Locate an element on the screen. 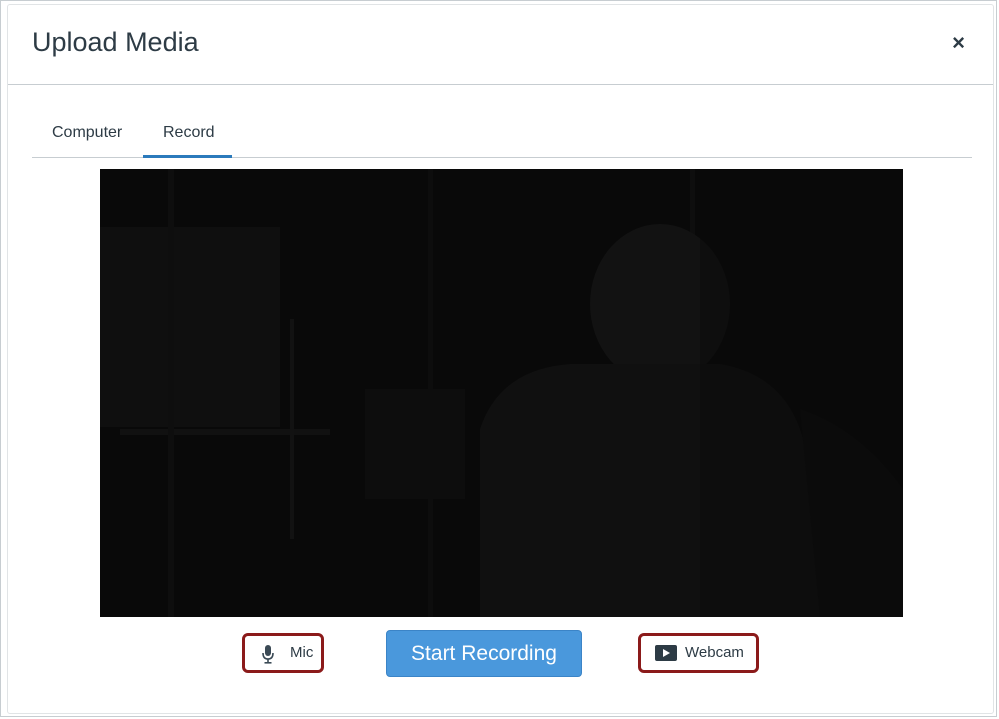 Image resolution: width=999 pixels, height=719 pixels. start-recording-button: Start Recording is located at coordinates (484, 653).